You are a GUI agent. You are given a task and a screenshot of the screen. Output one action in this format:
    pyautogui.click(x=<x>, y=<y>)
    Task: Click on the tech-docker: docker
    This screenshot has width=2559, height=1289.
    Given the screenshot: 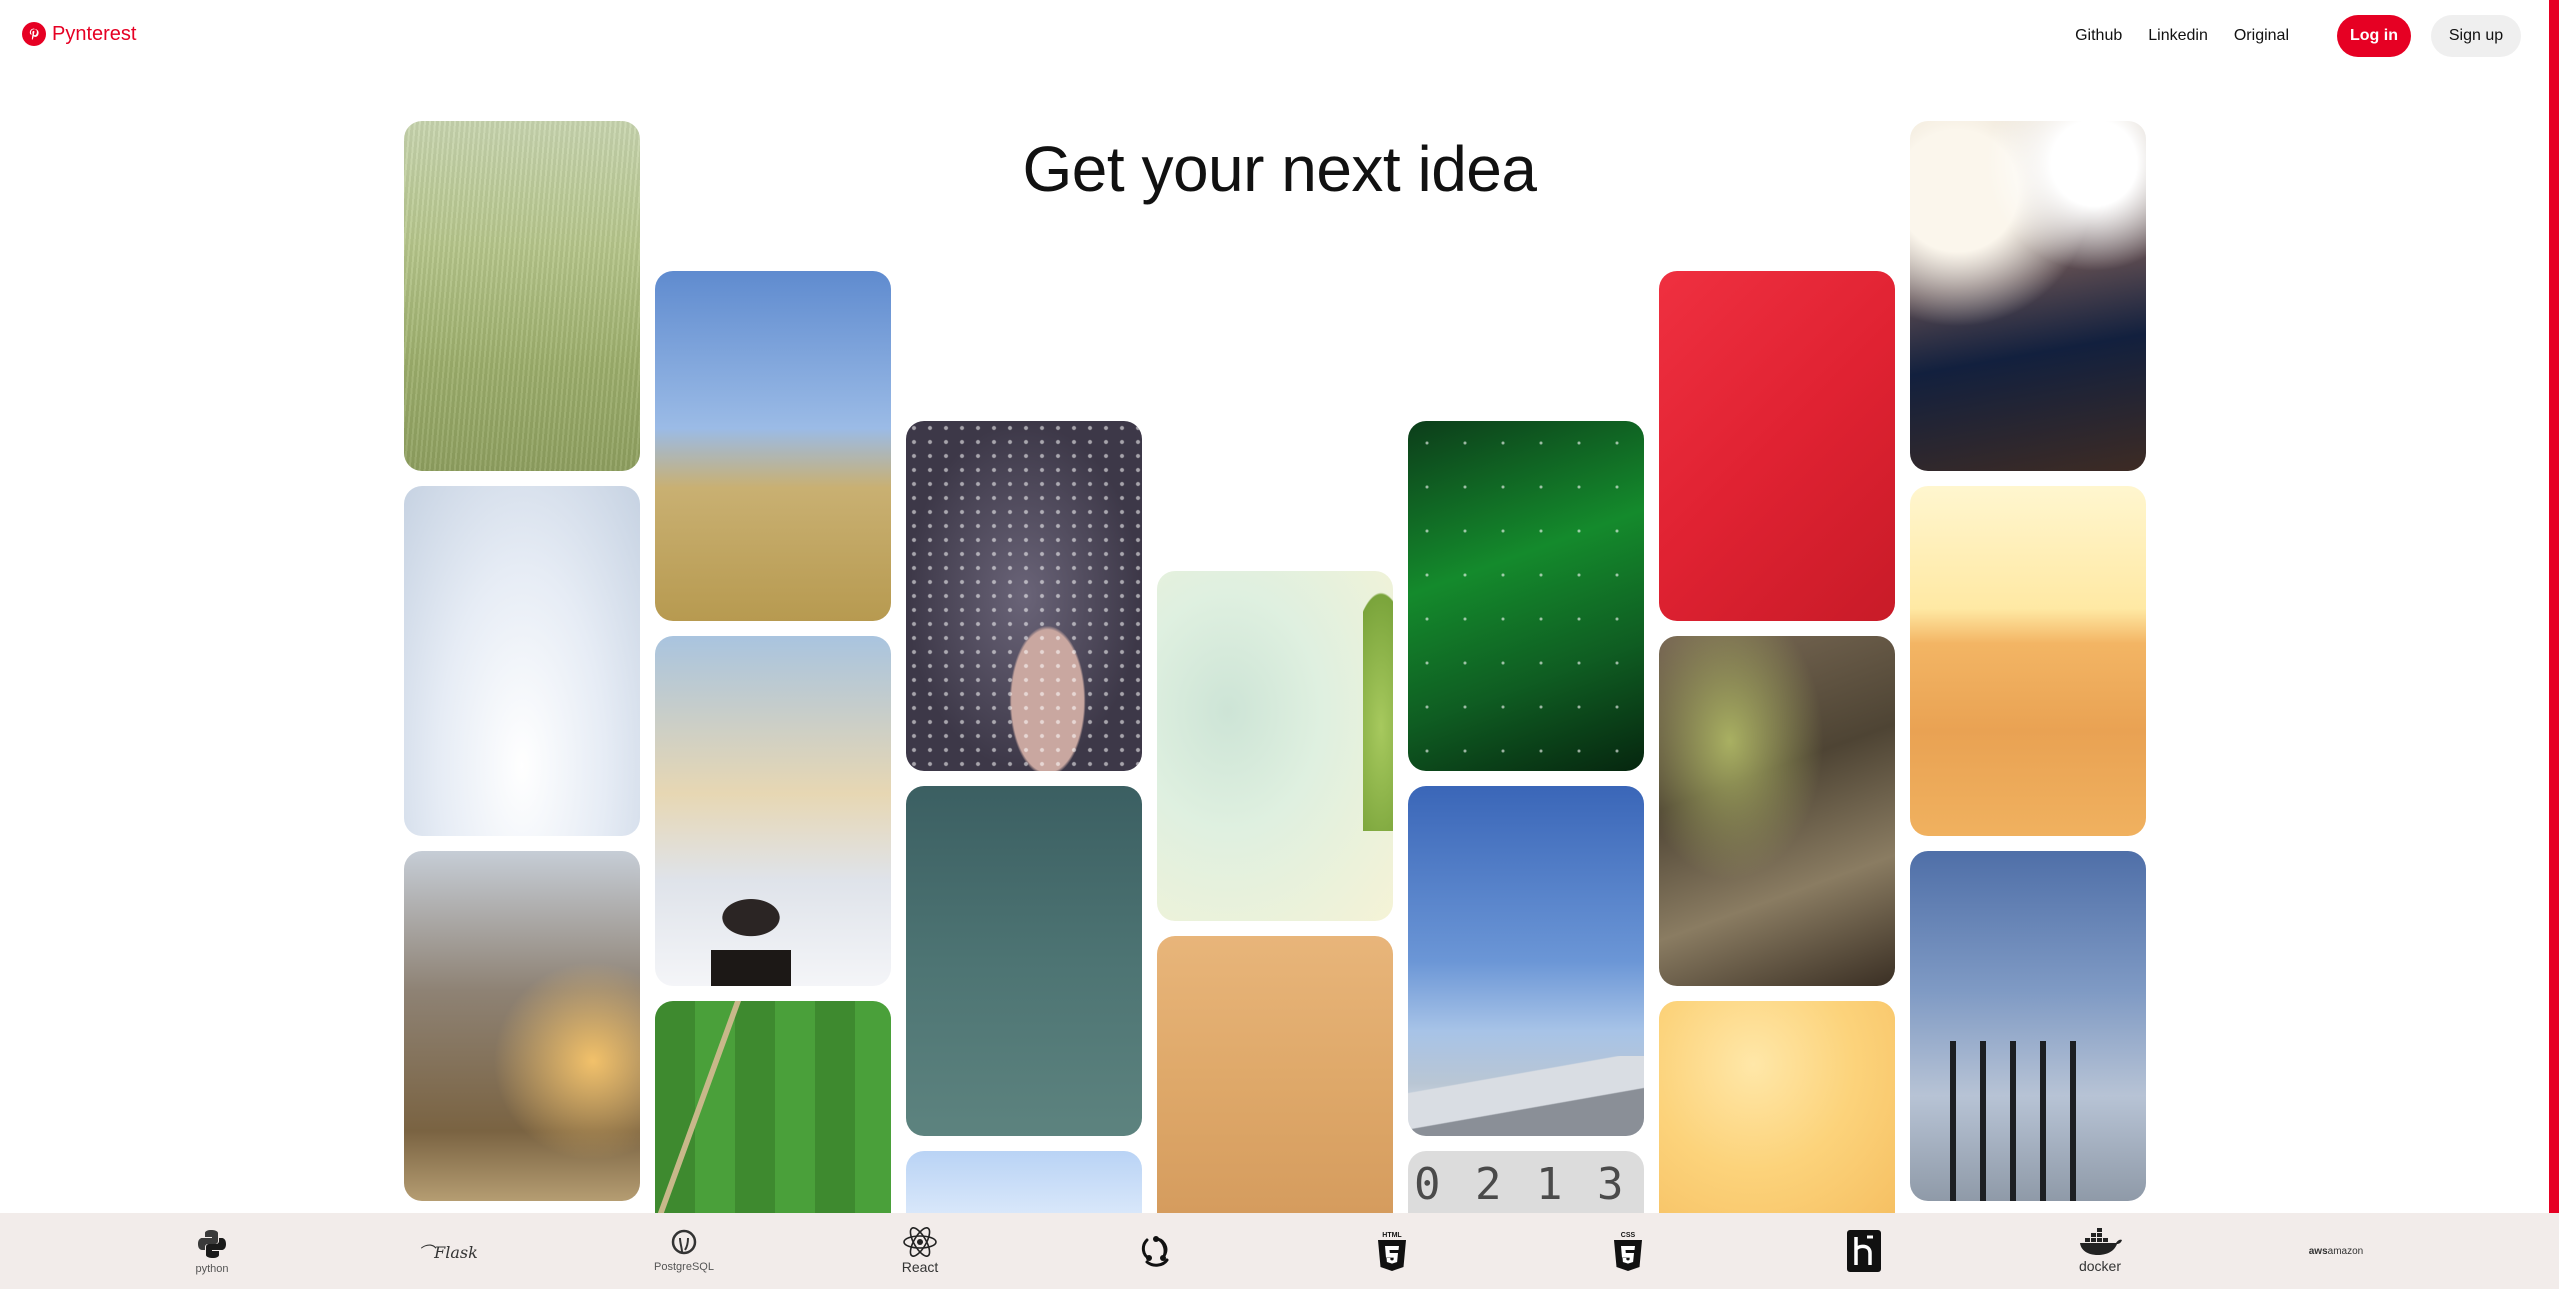 What is the action you would take?
    pyautogui.click(x=2100, y=1251)
    